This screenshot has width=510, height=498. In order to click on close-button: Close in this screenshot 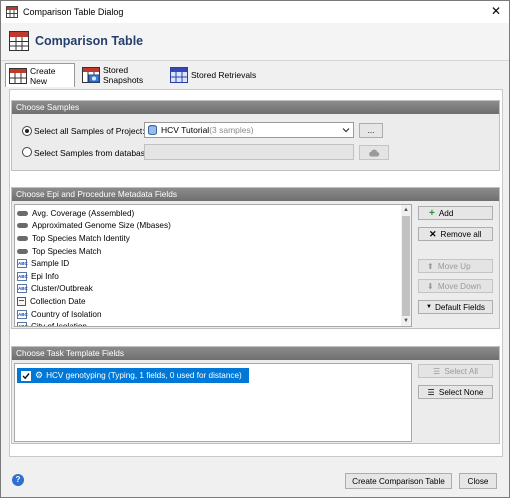, I will do `click(478, 481)`.